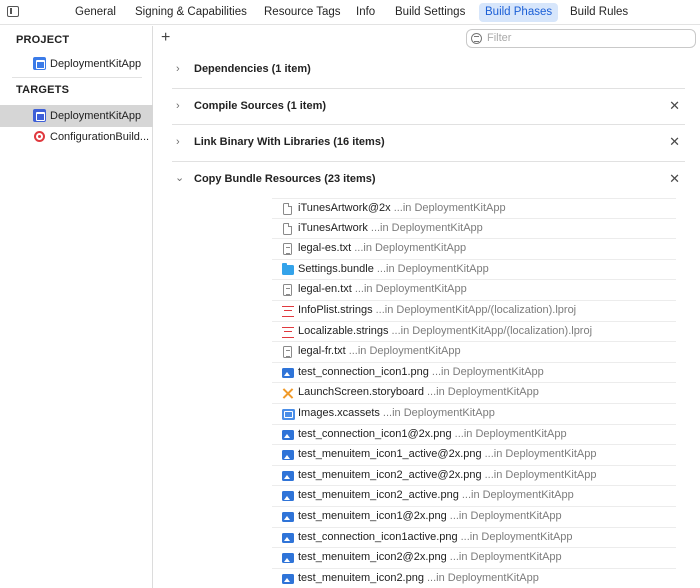 This screenshot has width=700, height=588. I want to click on file-label: iTunesArtwork@2x ...in DeploymentKitApp, so click(402, 208).